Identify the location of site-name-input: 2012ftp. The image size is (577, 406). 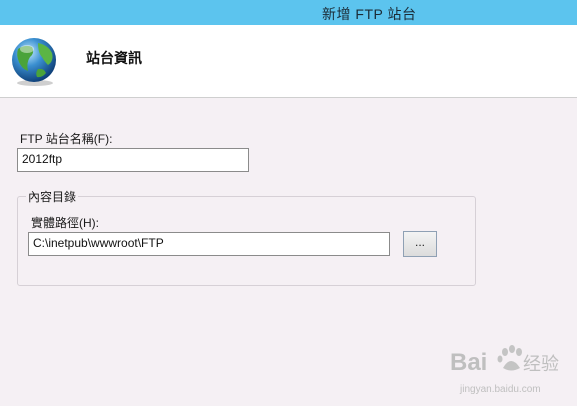
(133, 160).